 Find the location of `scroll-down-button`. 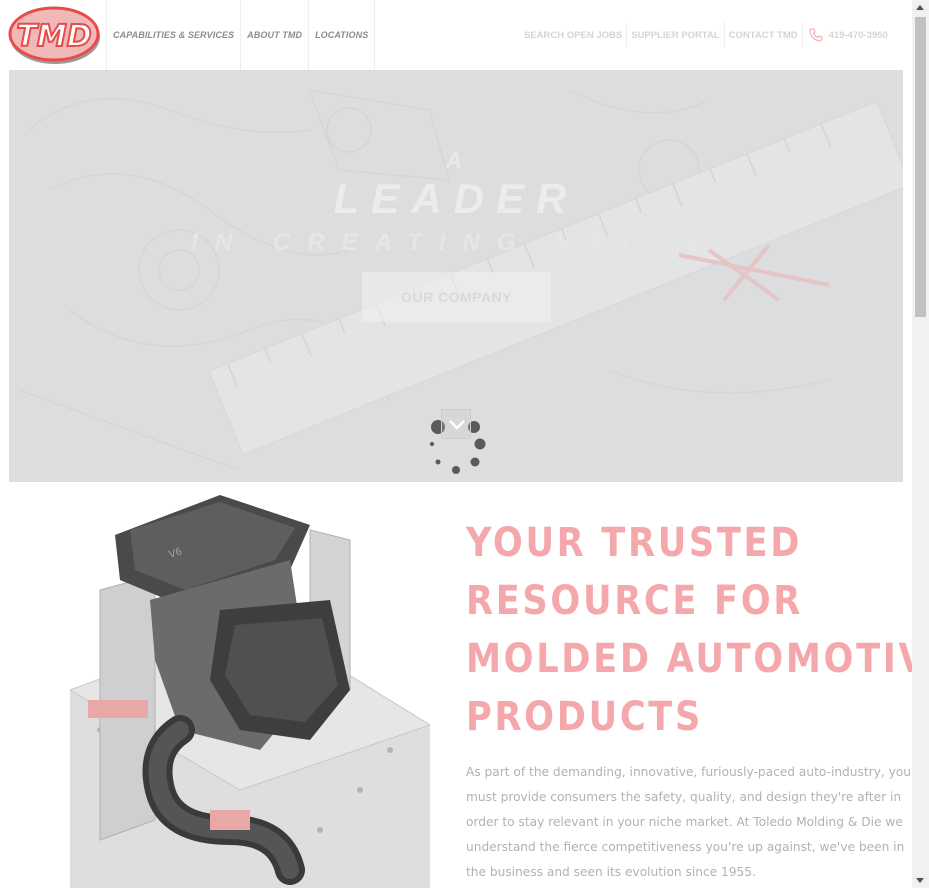

scroll-down-button is located at coordinates (456, 424).